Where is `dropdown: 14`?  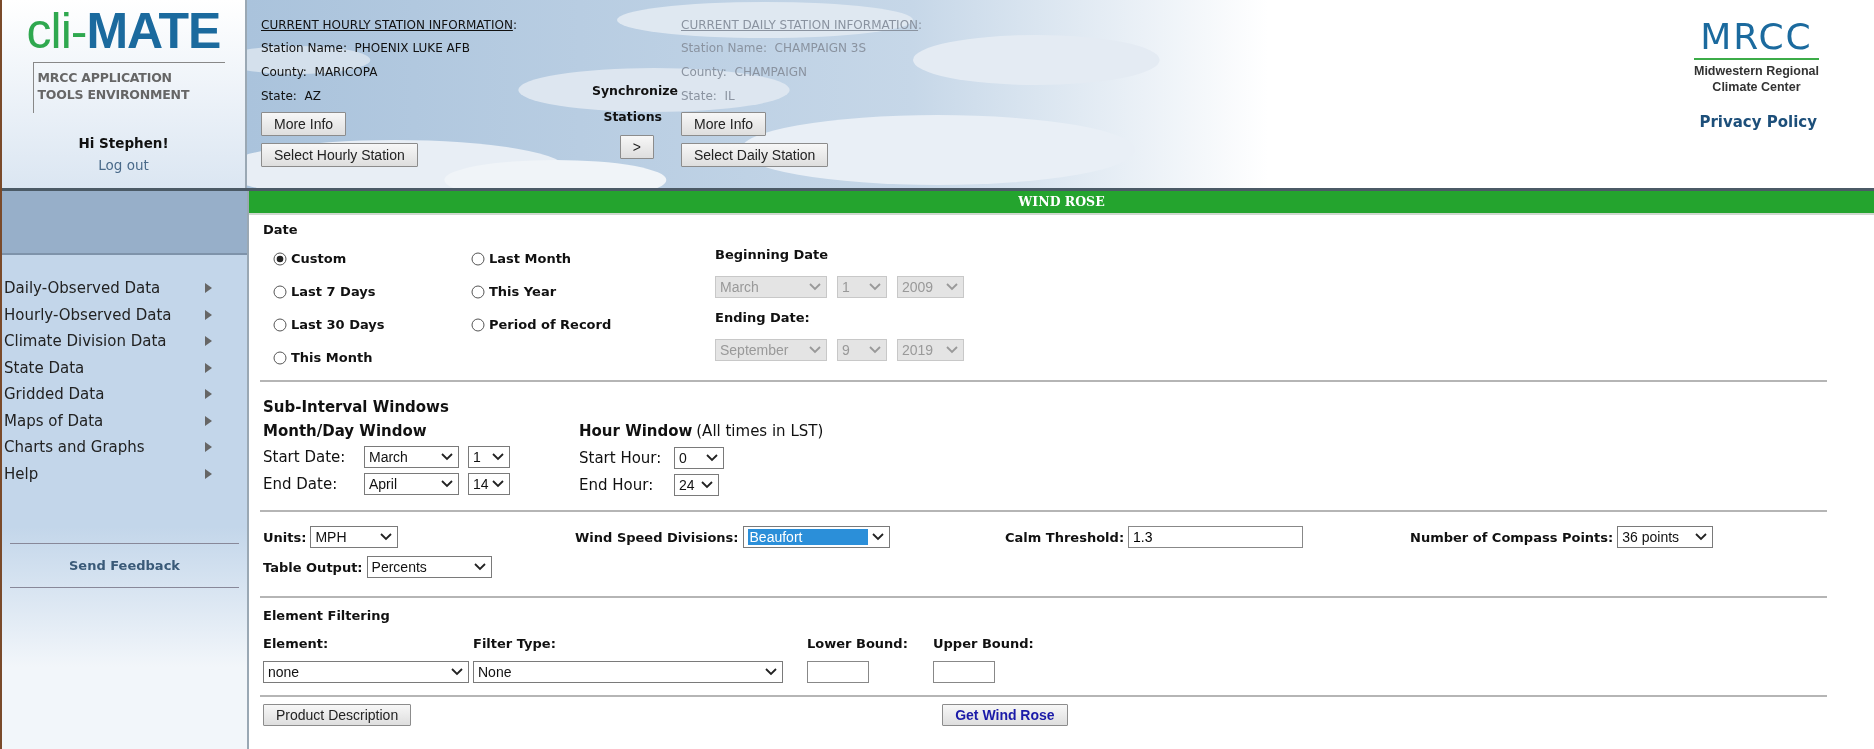
dropdown: 14 is located at coordinates (489, 483).